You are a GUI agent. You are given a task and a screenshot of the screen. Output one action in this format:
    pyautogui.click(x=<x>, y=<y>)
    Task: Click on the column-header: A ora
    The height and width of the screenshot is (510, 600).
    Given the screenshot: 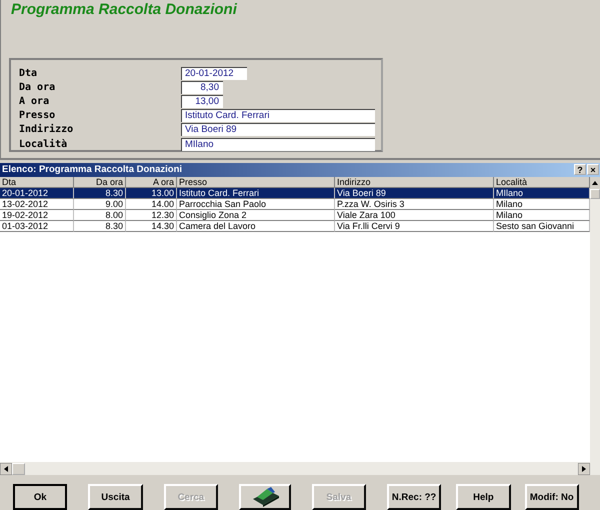 What is the action you would take?
    pyautogui.click(x=151, y=182)
    